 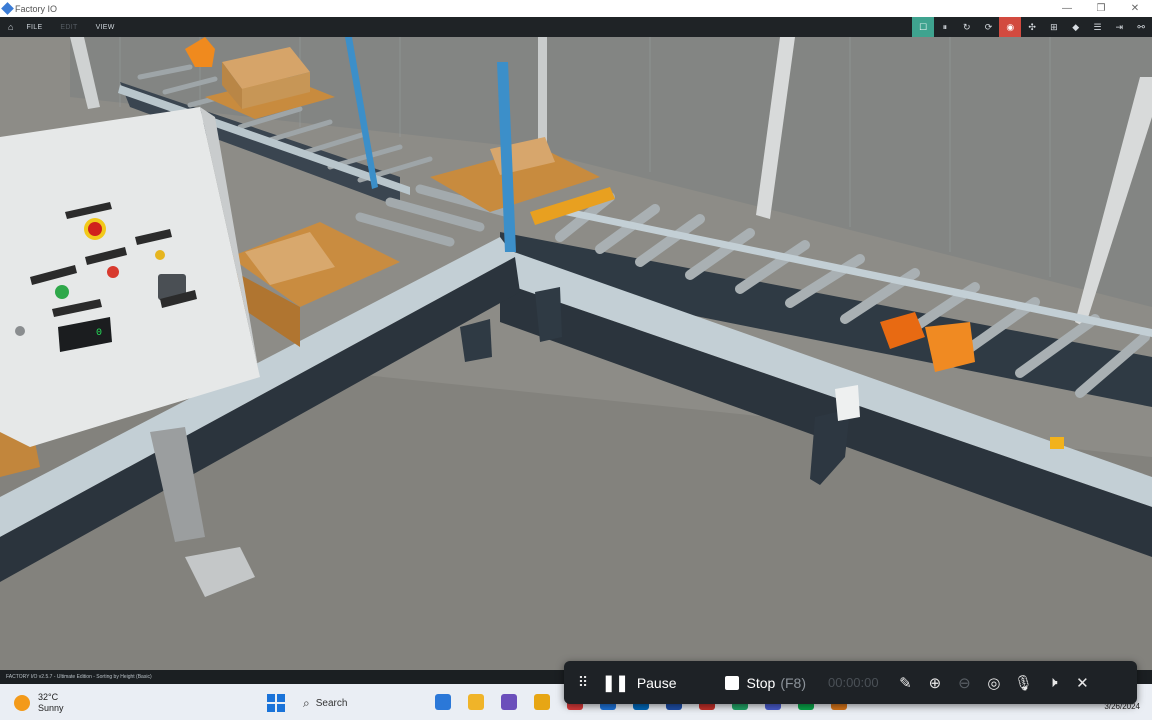 What do you see at coordinates (847, 403) in the screenshot?
I see `warning-label` at bounding box center [847, 403].